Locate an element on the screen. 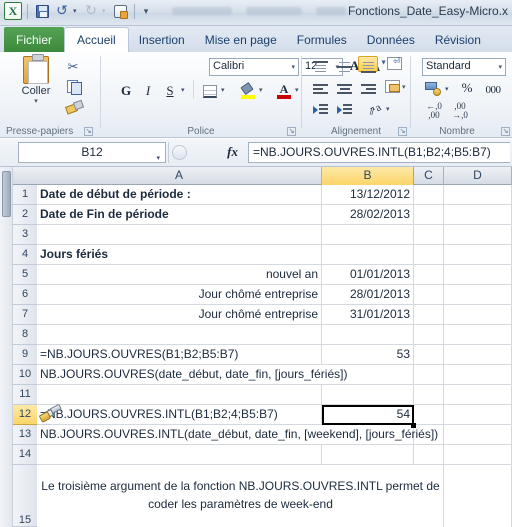 This screenshot has height=527, width=512. row-header-8: 8 is located at coordinates (25, 335).